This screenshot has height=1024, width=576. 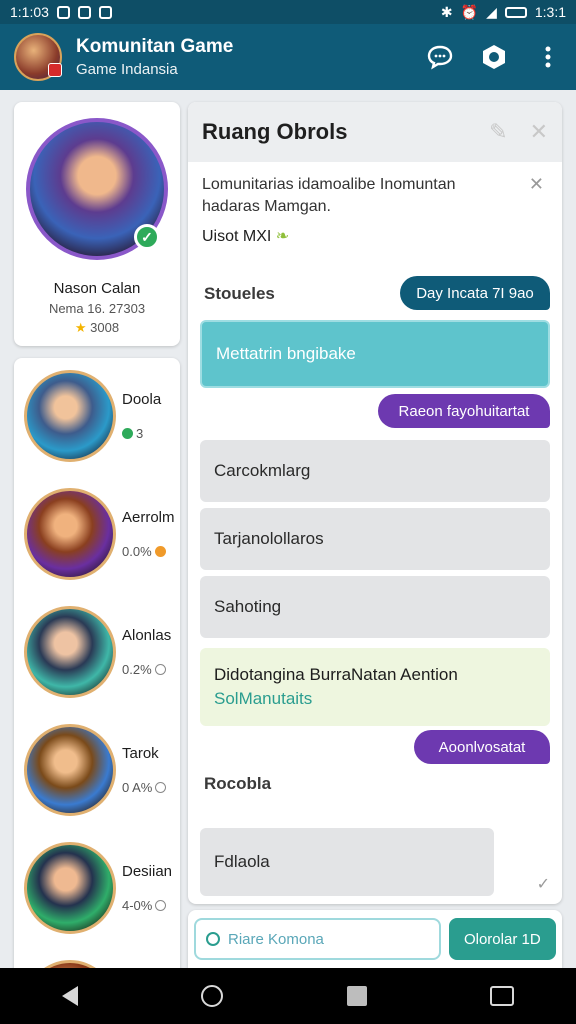 What do you see at coordinates (539, 132) in the screenshot?
I see `close-icon: ✕` at bounding box center [539, 132].